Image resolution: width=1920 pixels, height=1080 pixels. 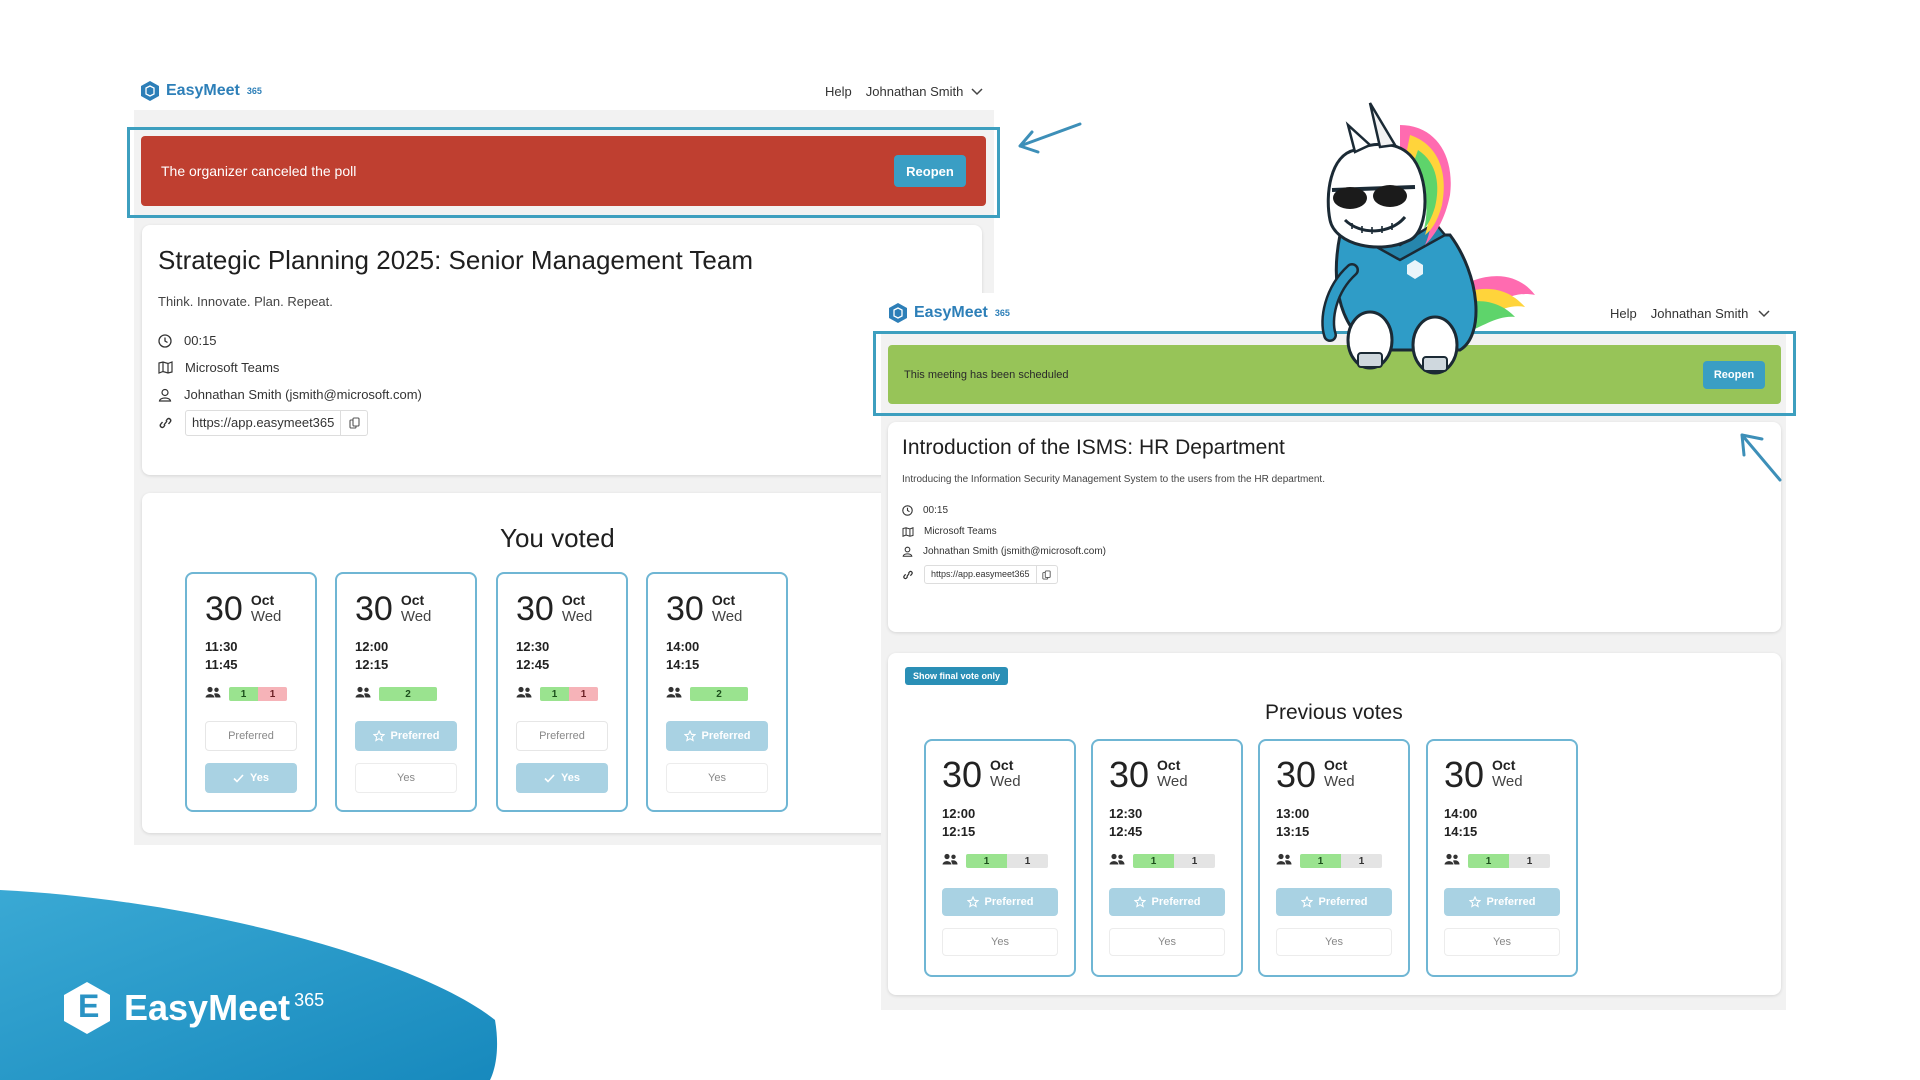 I want to click on map-icon, so click(x=165, y=367).